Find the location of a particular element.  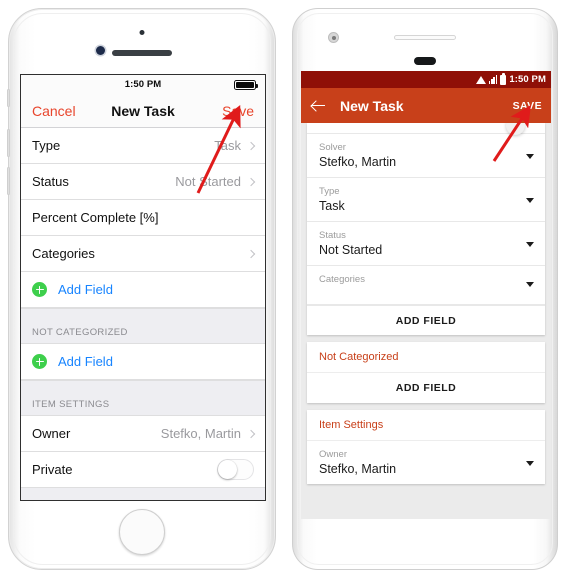

add-field-button-2: Add Field is located at coordinates (143, 362).